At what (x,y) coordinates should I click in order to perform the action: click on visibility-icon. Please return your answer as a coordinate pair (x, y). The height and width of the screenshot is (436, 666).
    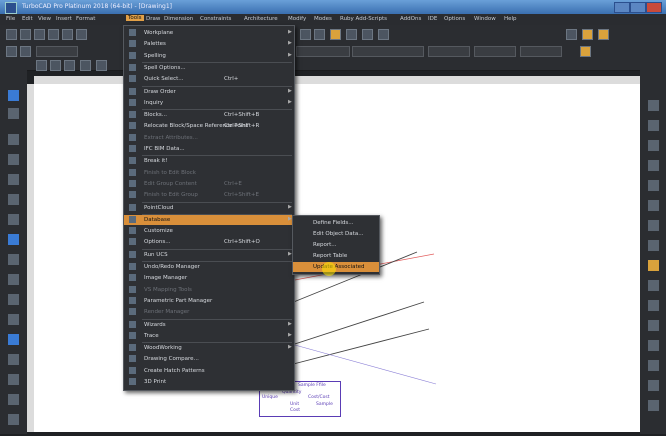
    Looking at the image, I should click on (11, 51).